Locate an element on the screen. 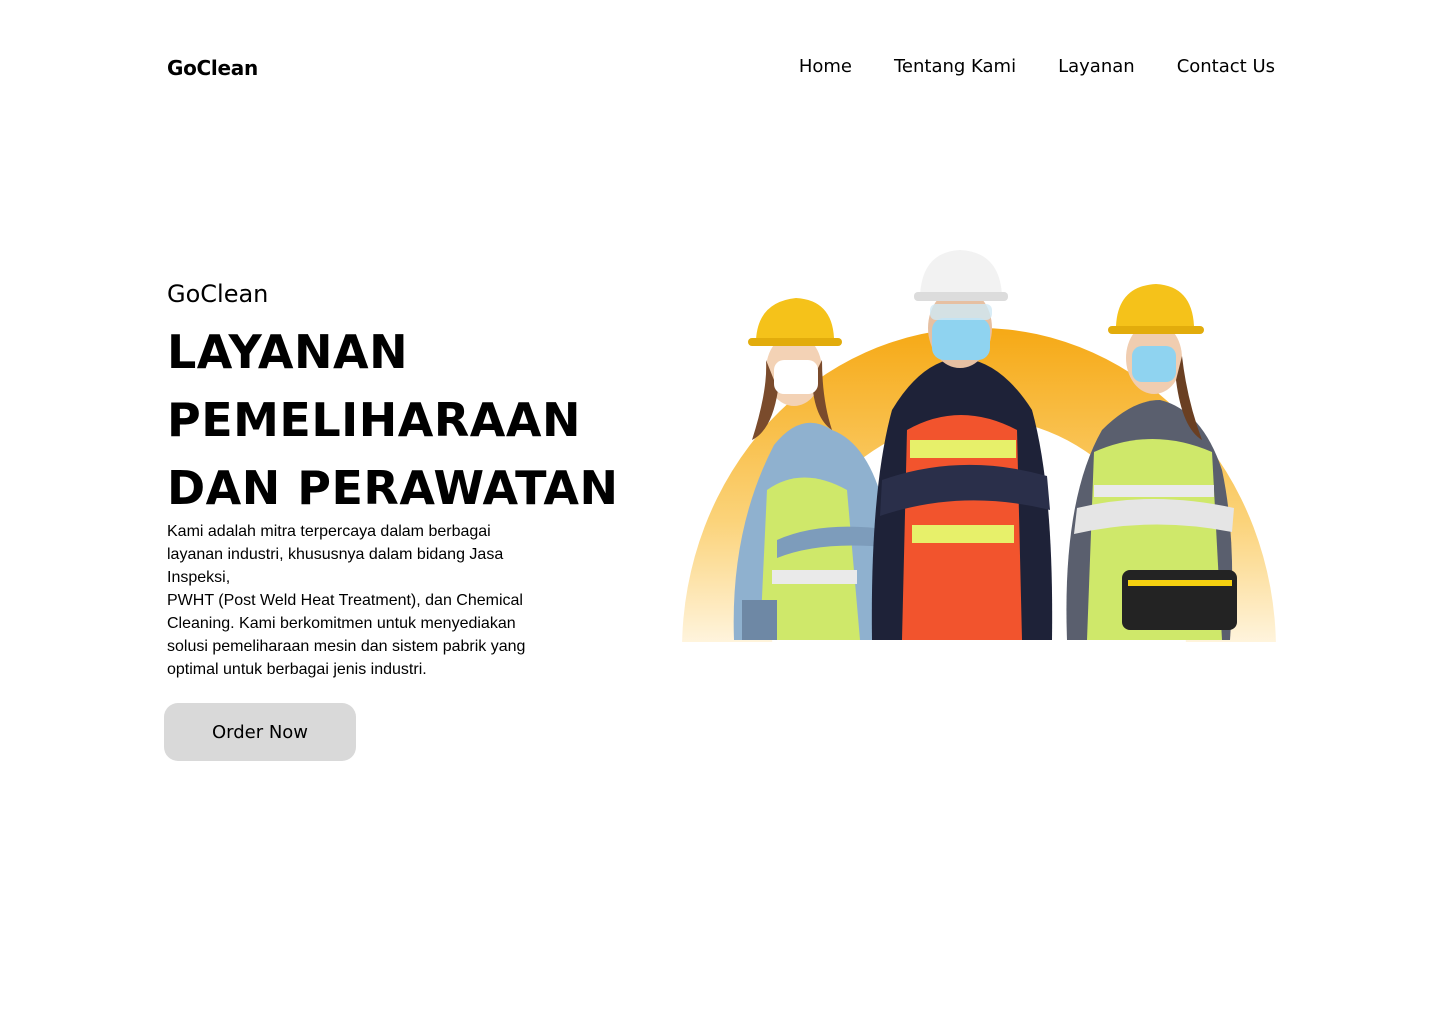 Image resolution: width=1440 pixels, height=1024 pixels. nav-tentang-kami: Tentang Kami is located at coordinates (955, 66).